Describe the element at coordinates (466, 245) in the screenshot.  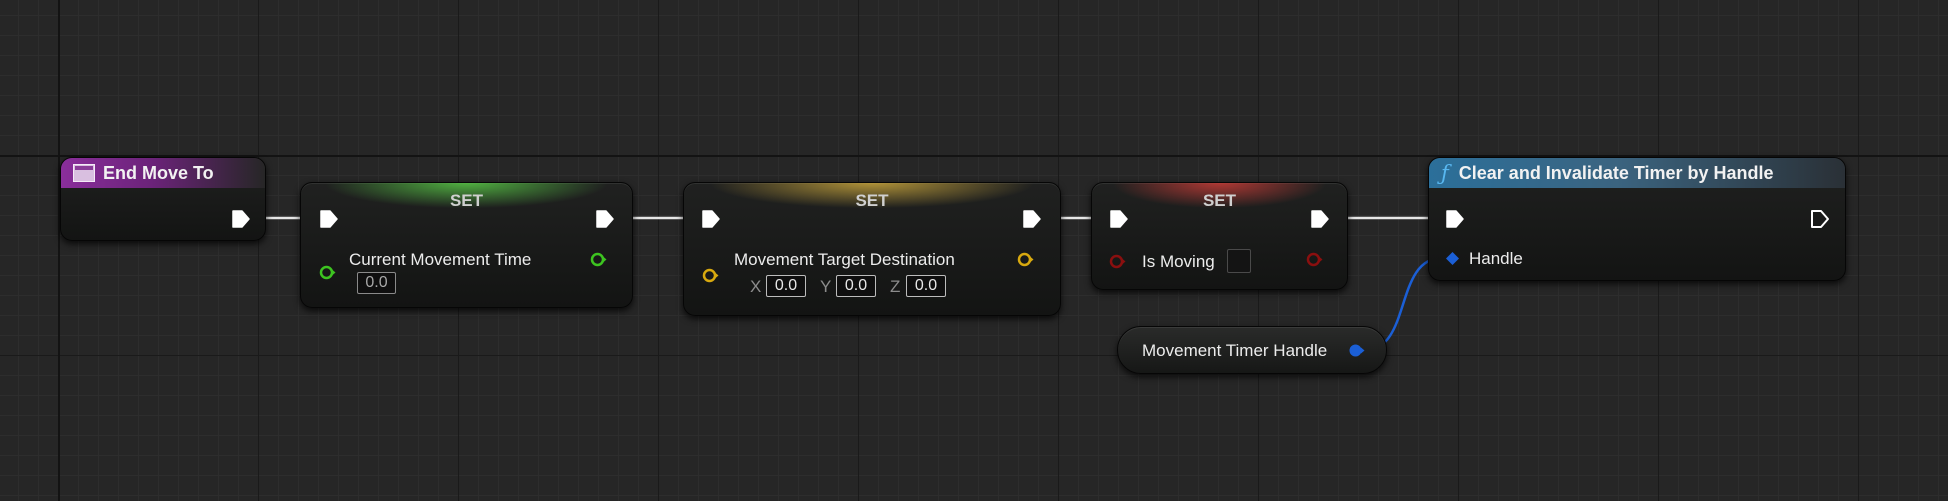
I see `set-node-current-movement-time: SET Current Movement Time 0.0` at that location.